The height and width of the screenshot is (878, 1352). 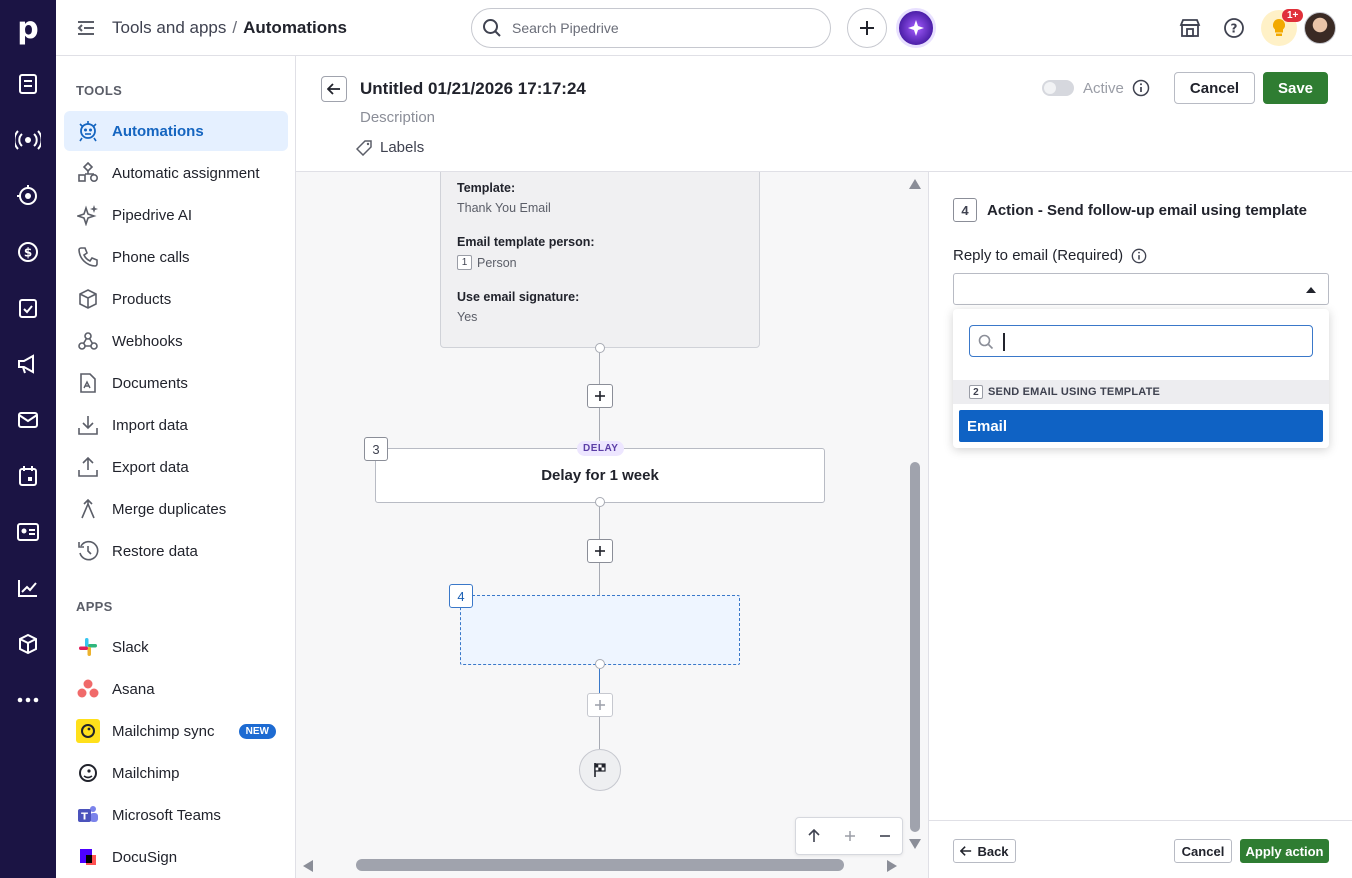 I want to click on automation-title: Untitled 01/21/2026 17:17:24, so click(x=473, y=89).